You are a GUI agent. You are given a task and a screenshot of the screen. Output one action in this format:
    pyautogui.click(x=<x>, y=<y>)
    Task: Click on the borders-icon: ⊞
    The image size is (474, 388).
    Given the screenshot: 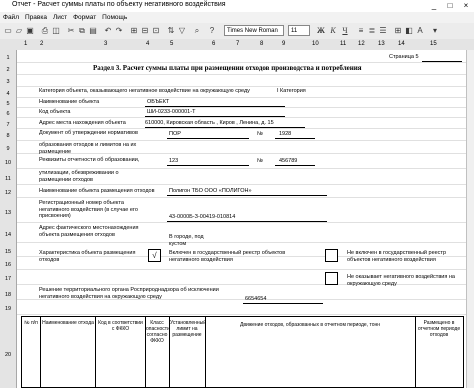 What is the action you would take?
    pyautogui.click(x=398, y=30)
    